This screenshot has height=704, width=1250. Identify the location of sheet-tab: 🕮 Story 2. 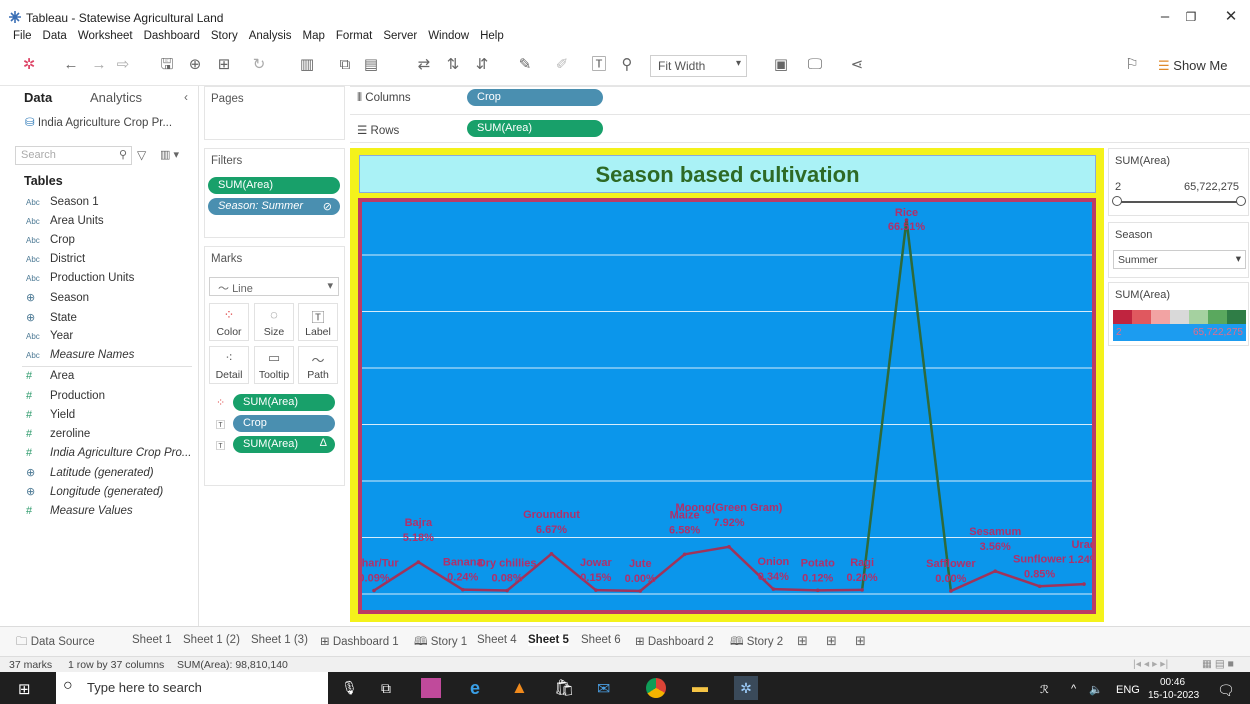
(756, 643).